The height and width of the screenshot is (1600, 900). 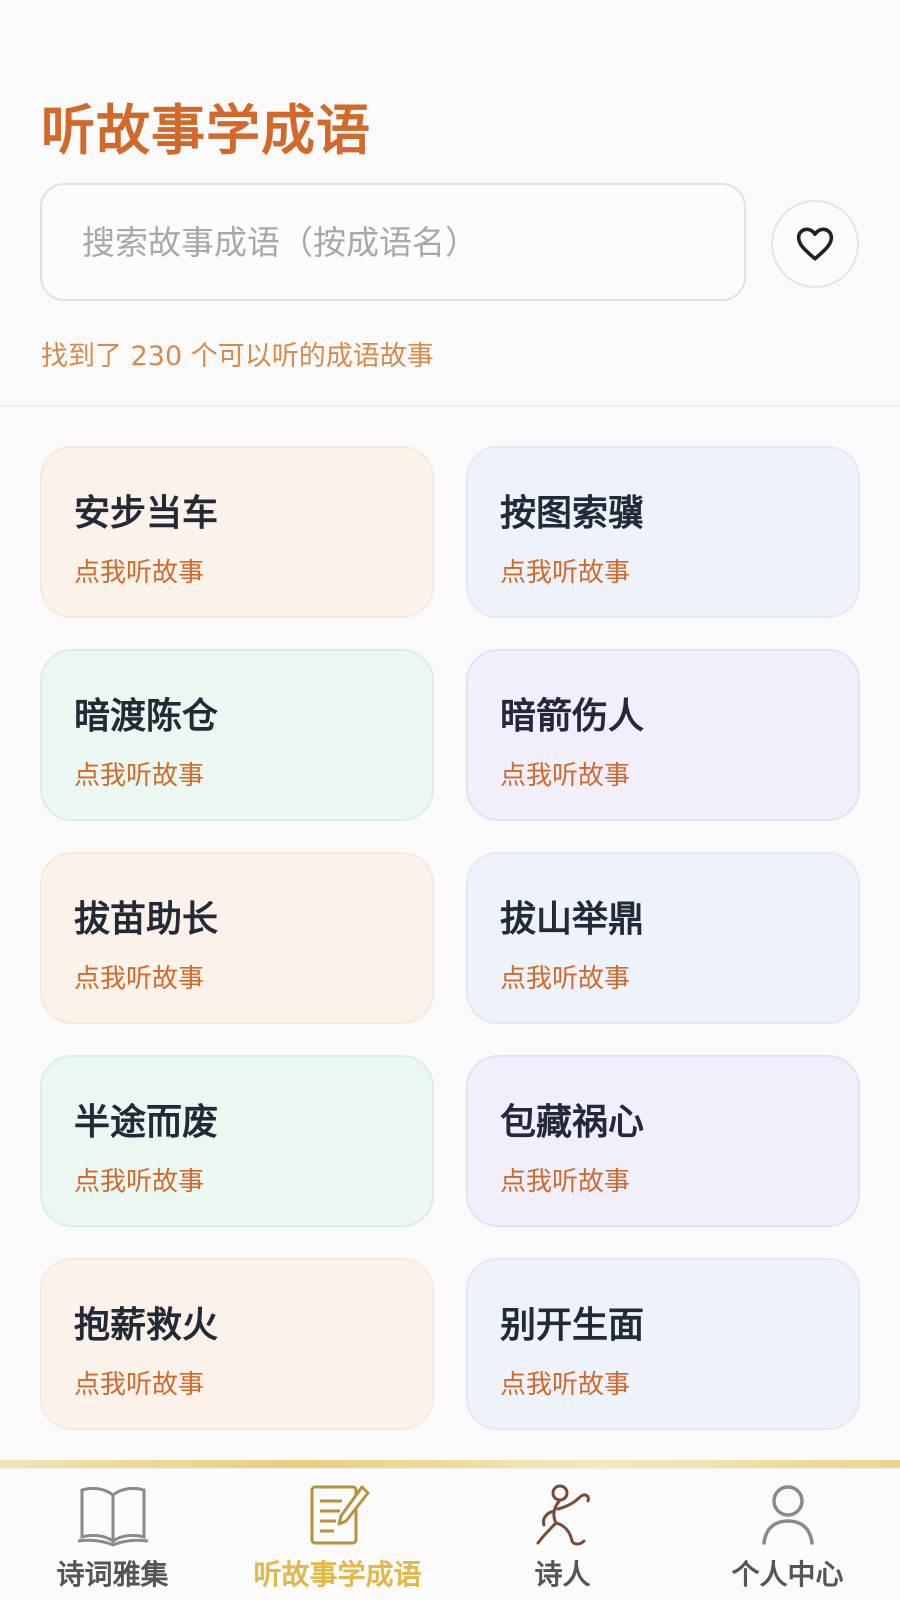 I want to click on idiom-card: 安步当车 点我听故事, so click(x=237, y=532).